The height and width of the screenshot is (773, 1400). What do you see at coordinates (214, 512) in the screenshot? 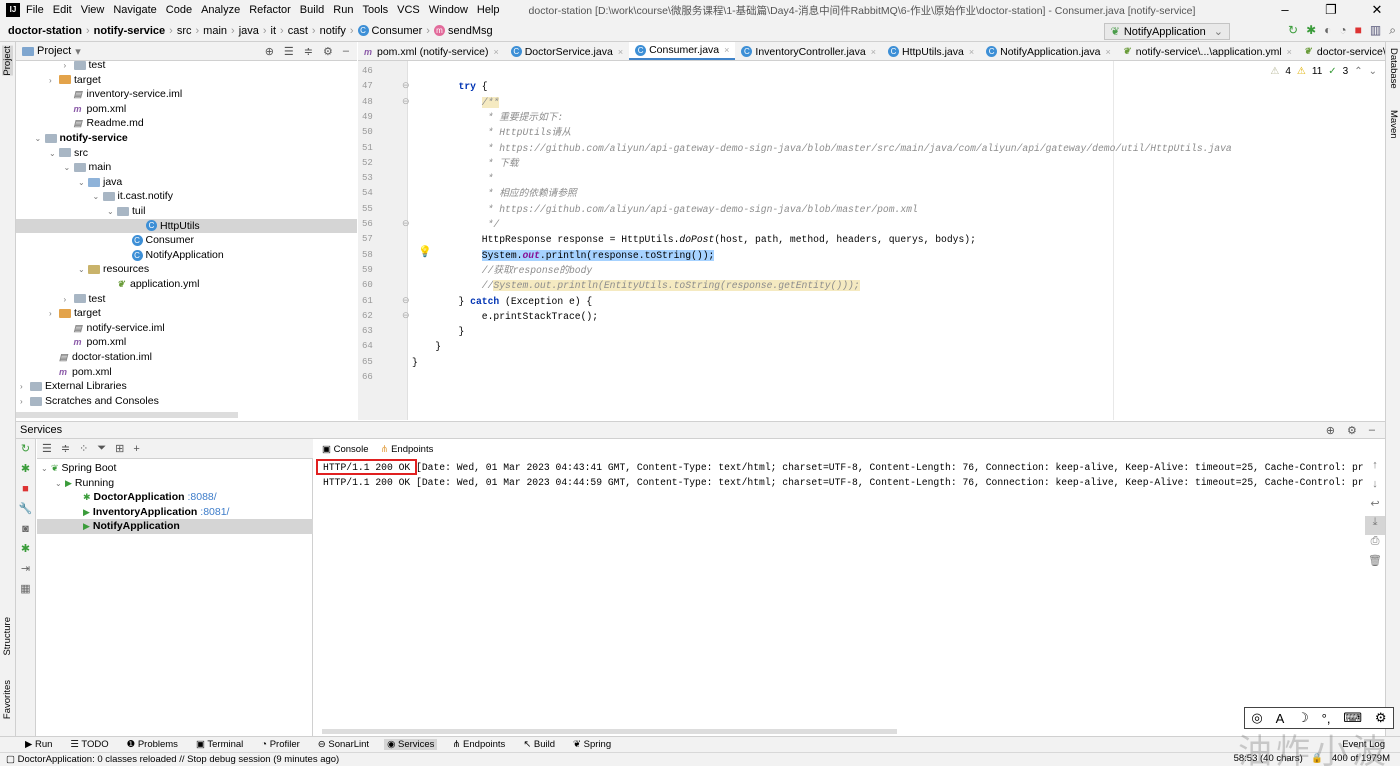
I see `service-port-link: :8081/` at bounding box center [214, 512].